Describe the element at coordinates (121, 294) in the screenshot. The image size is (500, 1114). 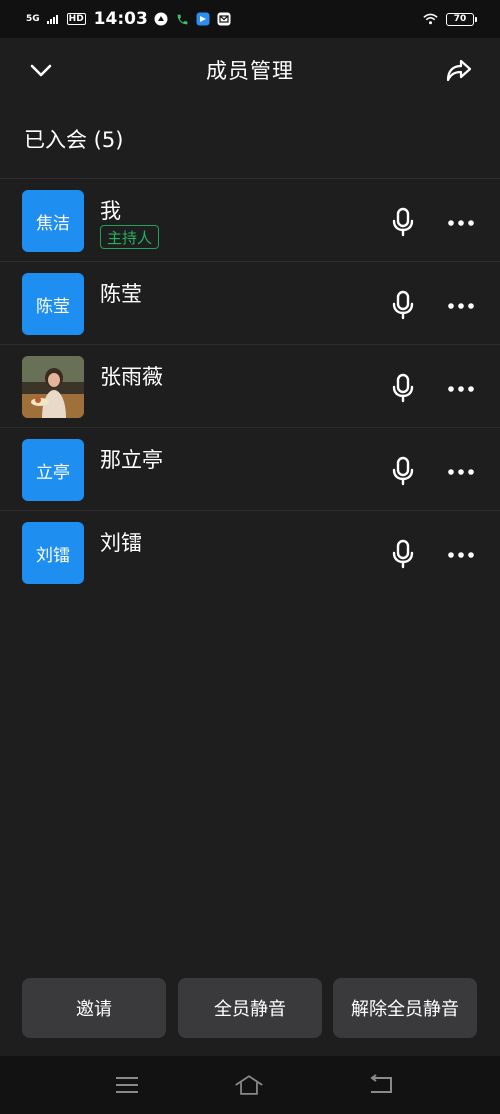
I see `member-name: 陈莹` at that location.